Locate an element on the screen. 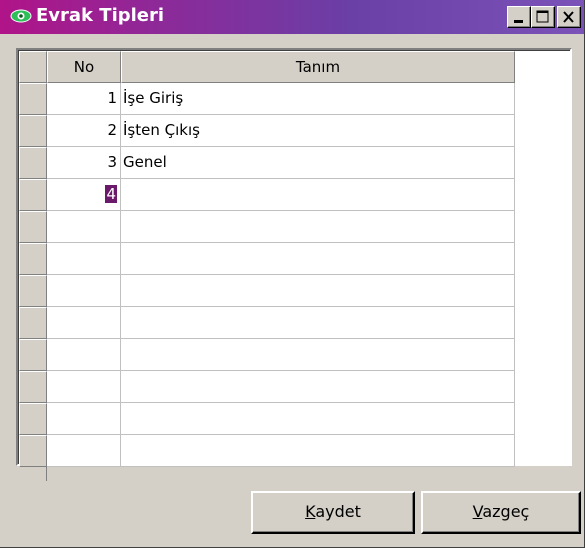  eye-icon is located at coordinates (21, 16).